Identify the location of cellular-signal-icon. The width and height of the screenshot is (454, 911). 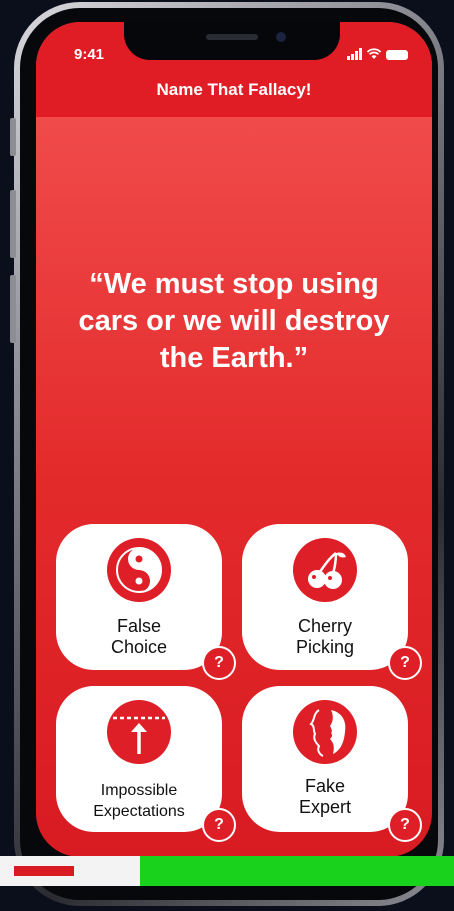
(354, 54).